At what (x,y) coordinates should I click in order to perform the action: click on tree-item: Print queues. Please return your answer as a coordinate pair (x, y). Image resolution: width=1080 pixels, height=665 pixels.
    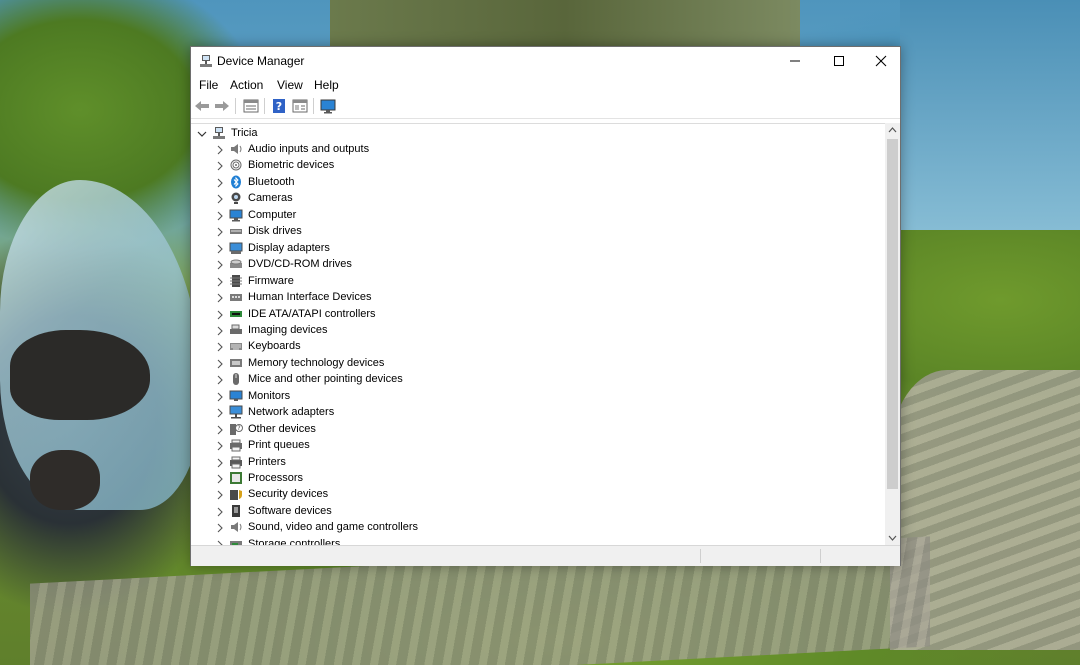
    Looking at the image, I should click on (425, 446).